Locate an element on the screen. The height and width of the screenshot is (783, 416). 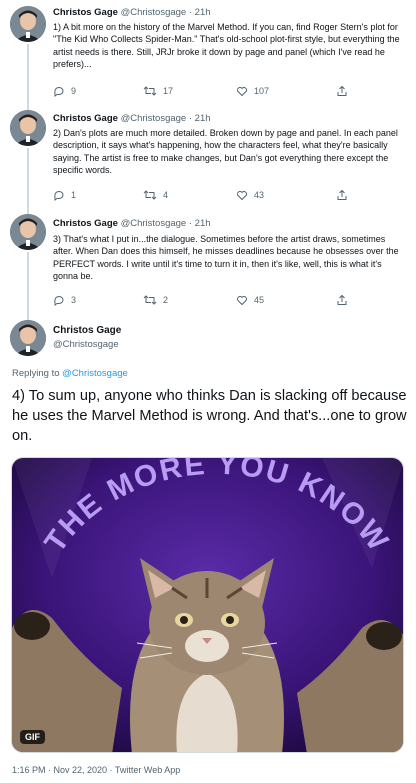
reply-button: 9 is located at coordinates (64, 91).